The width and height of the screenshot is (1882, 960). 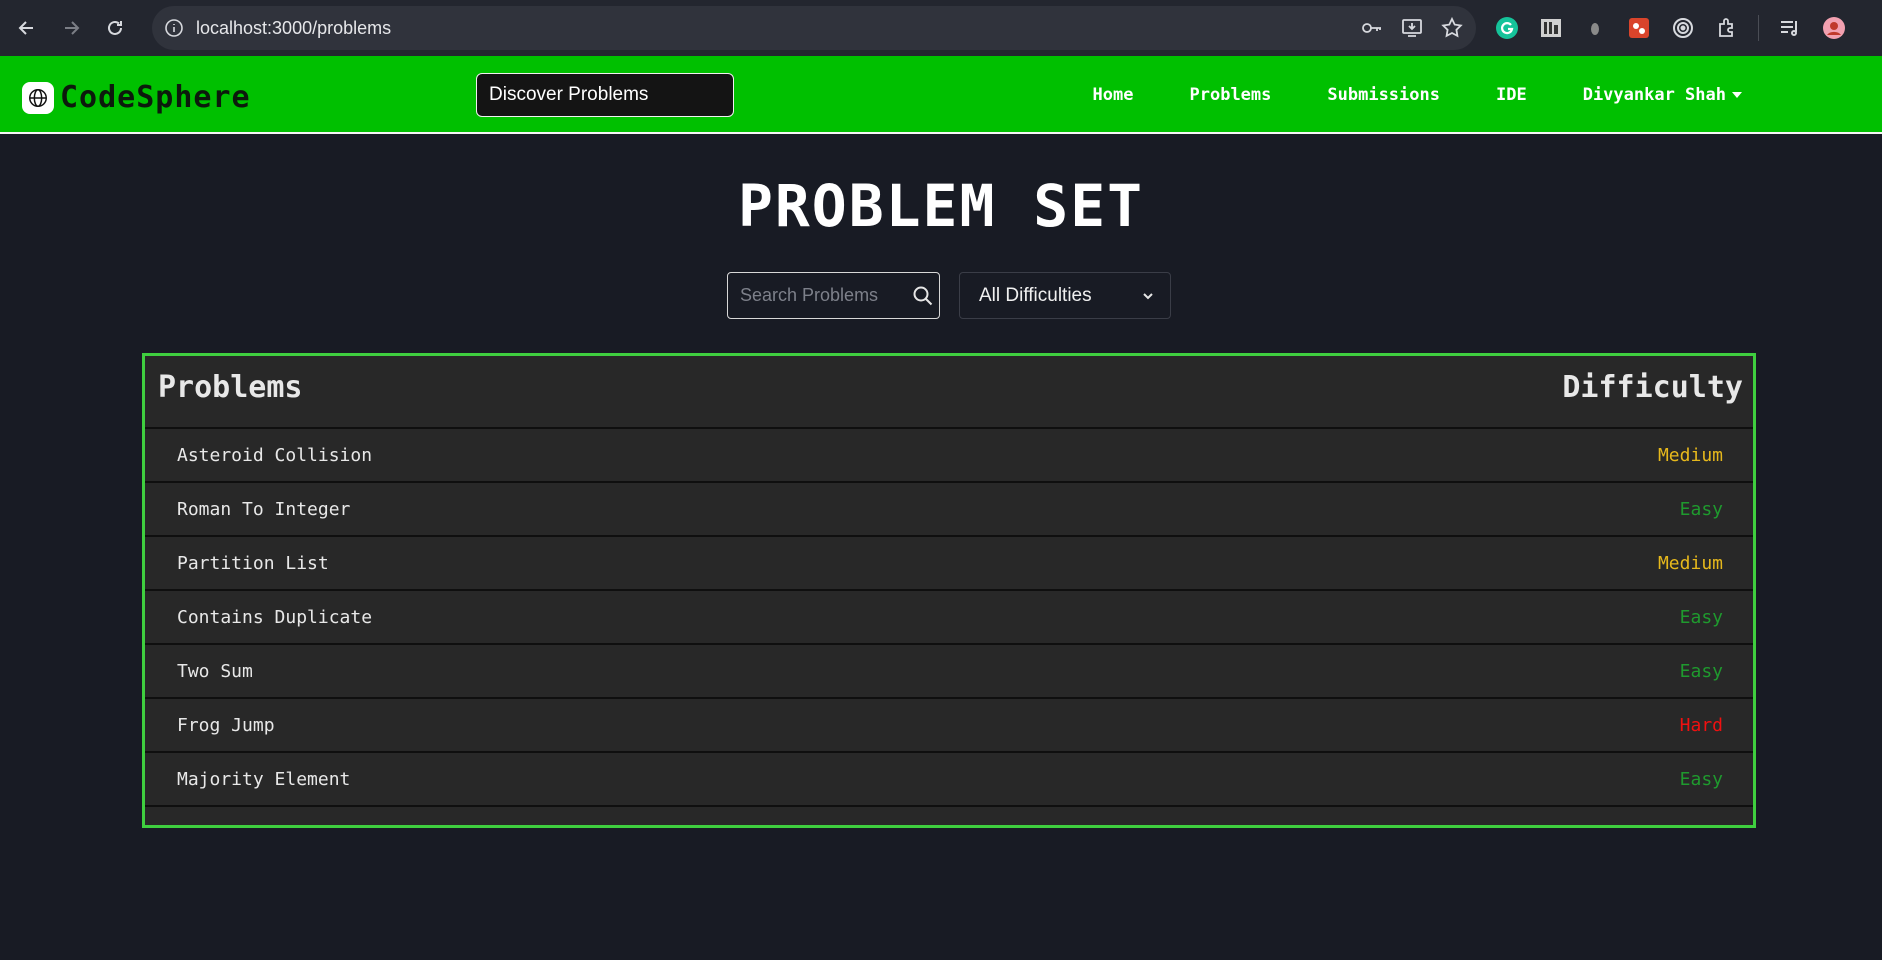 What do you see at coordinates (215, 671) in the screenshot?
I see `problem-name: Two Sum` at bounding box center [215, 671].